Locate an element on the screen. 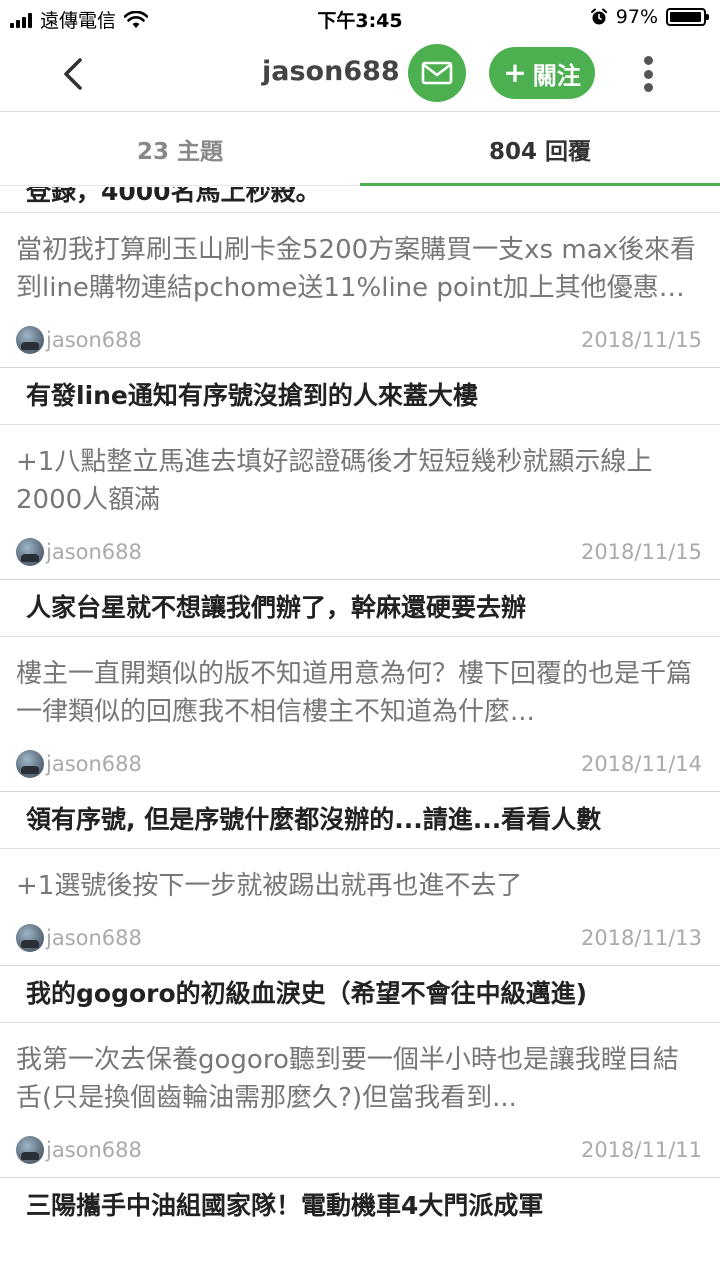 This screenshot has height=1280, width=720. status-right: 97% is located at coordinates (649, 17).